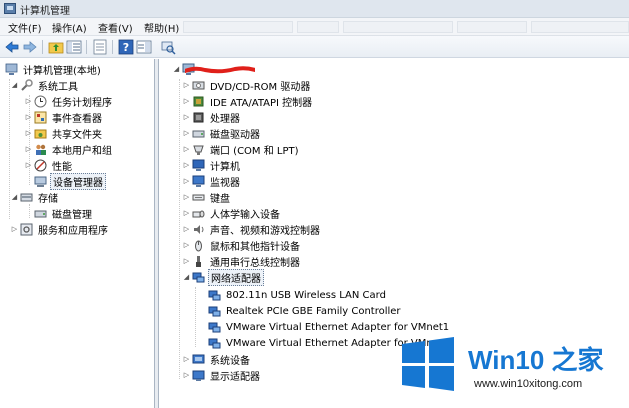 This screenshot has width=629, height=408. I want to click on storage-icon, so click(26, 197).